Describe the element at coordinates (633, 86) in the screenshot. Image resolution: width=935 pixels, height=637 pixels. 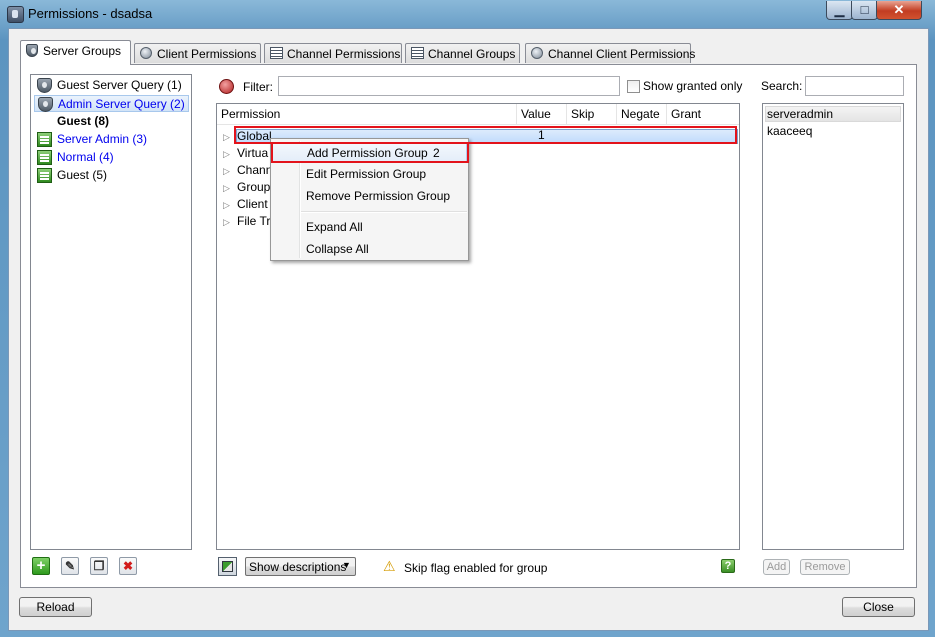
I see `show-granted-checkbox` at that location.